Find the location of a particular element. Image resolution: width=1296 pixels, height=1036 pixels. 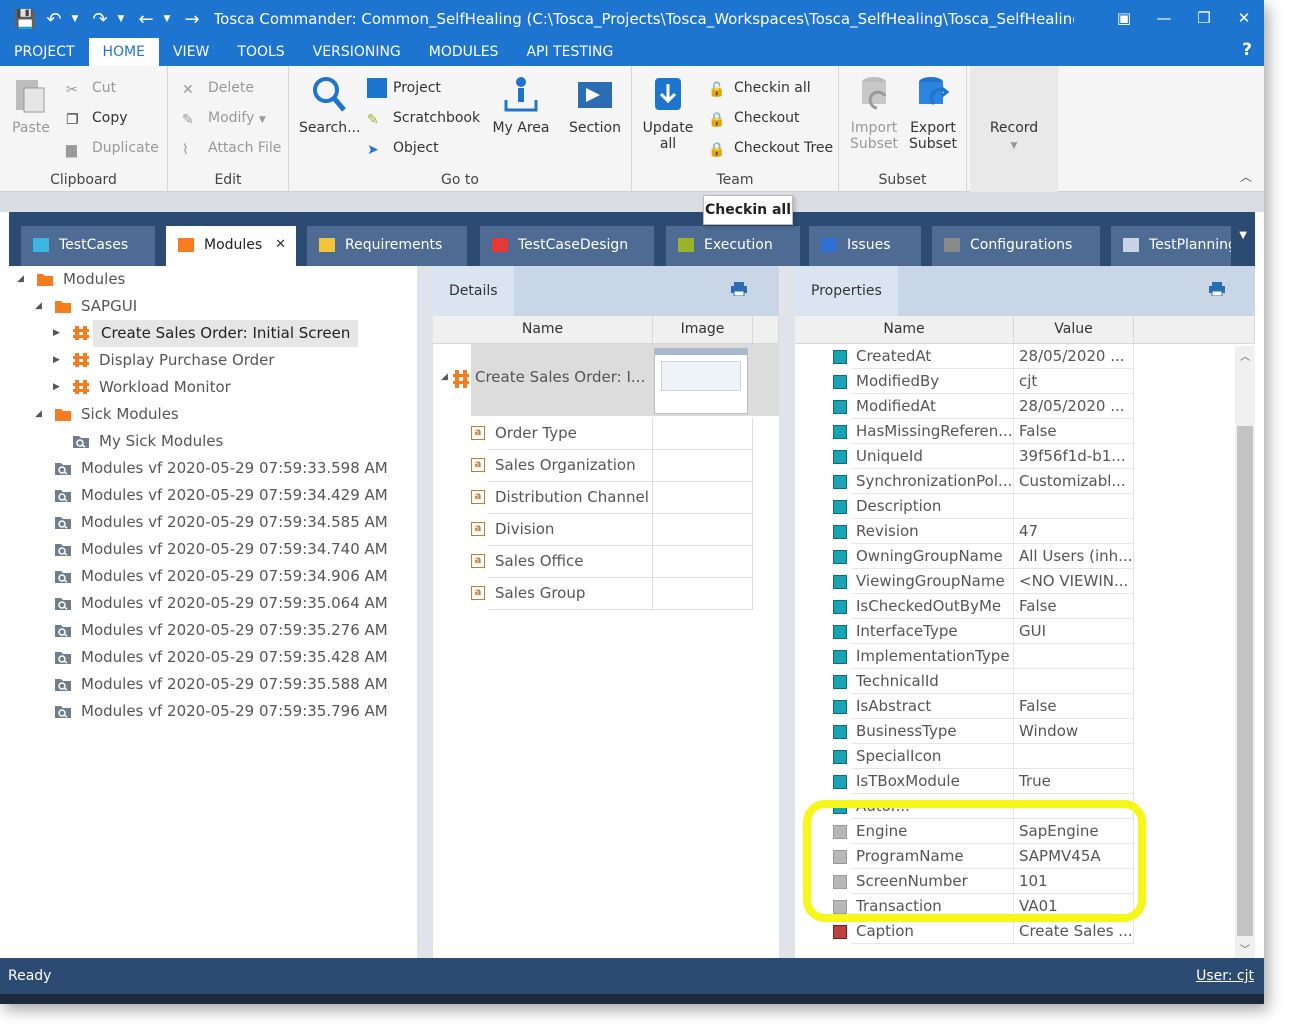

tree-item: Modules vf 2020-05-29 07:59:34.906 AM is located at coordinates (213, 576).